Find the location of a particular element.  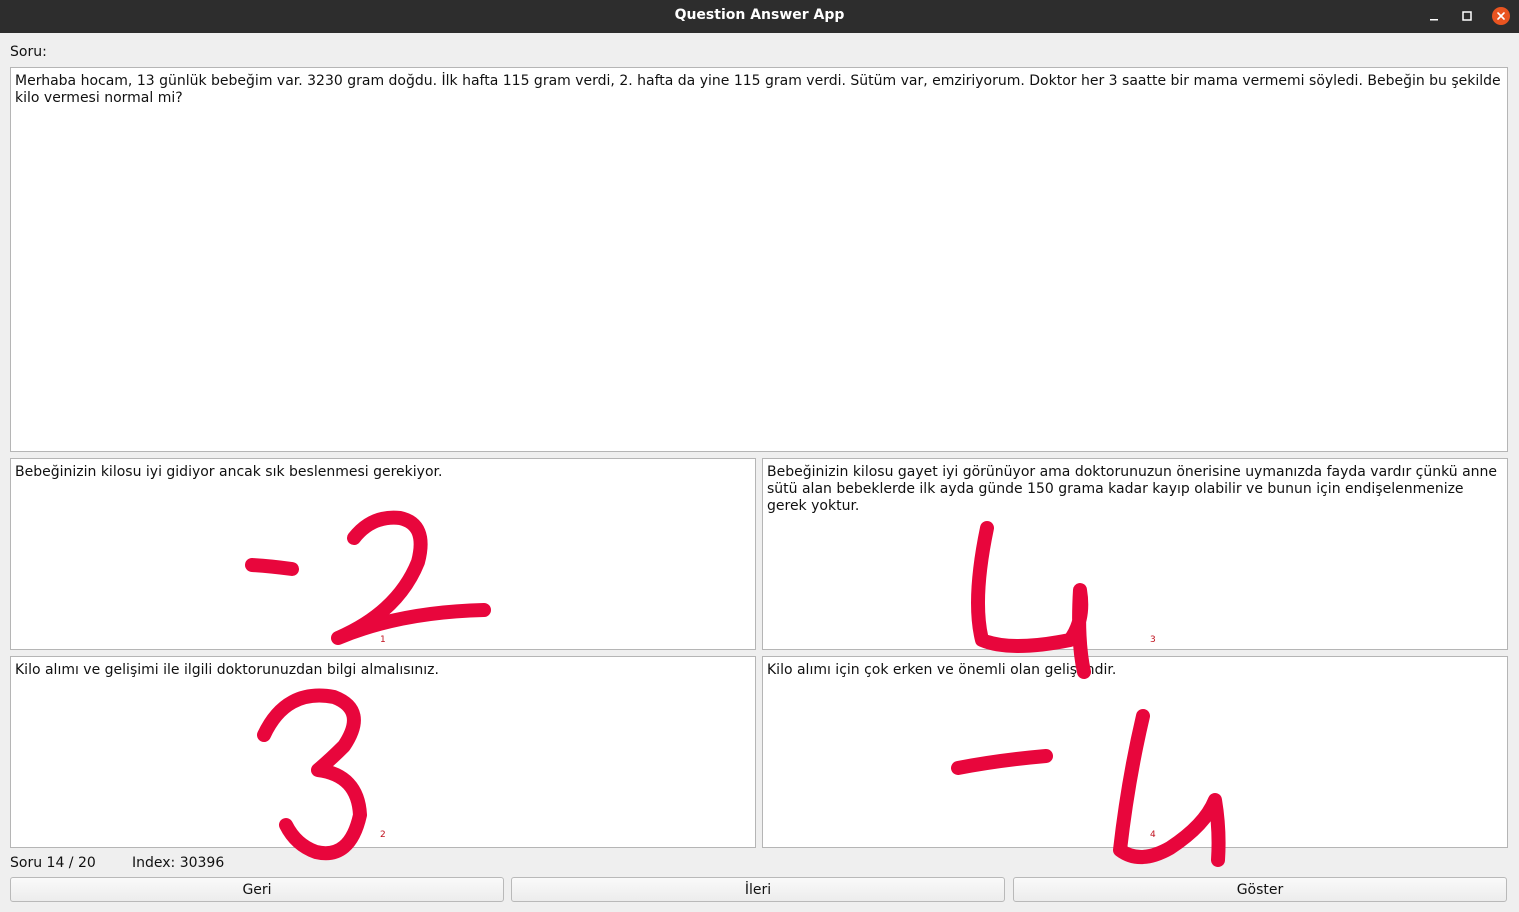

question-counter: Soru 14 / 20 is located at coordinates (53, 863).